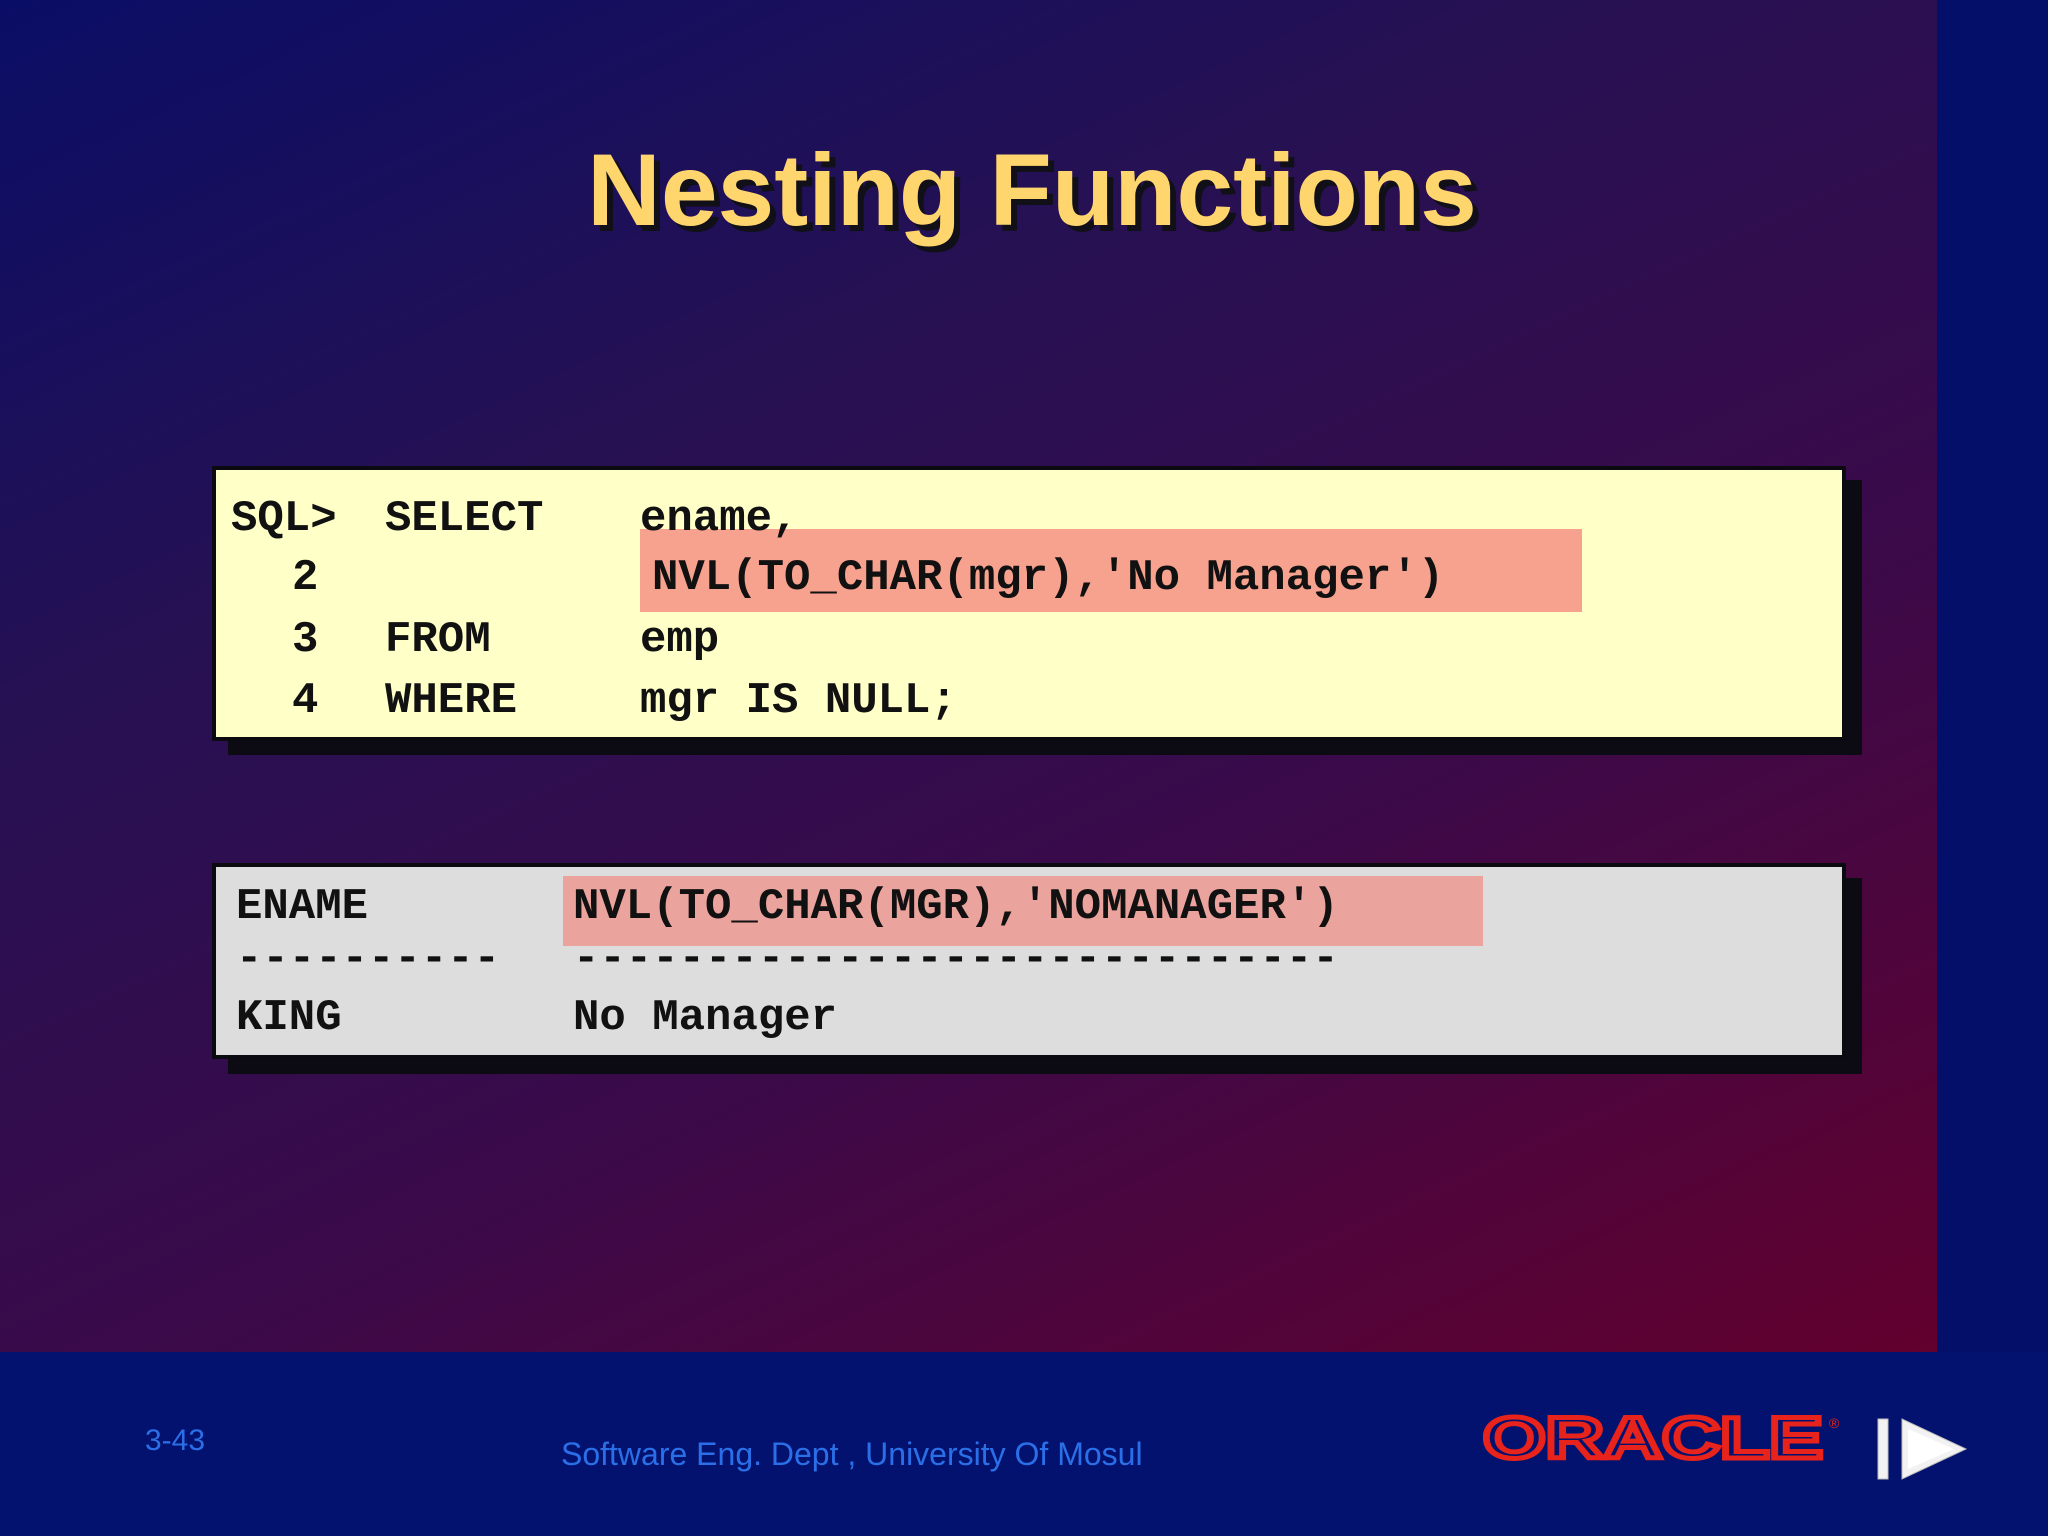 The height and width of the screenshot is (1536, 2048). What do you see at coordinates (464, 519) in the screenshot?
I see `code-line-1-keyword: SELECT` at bounding box center [464, 519].